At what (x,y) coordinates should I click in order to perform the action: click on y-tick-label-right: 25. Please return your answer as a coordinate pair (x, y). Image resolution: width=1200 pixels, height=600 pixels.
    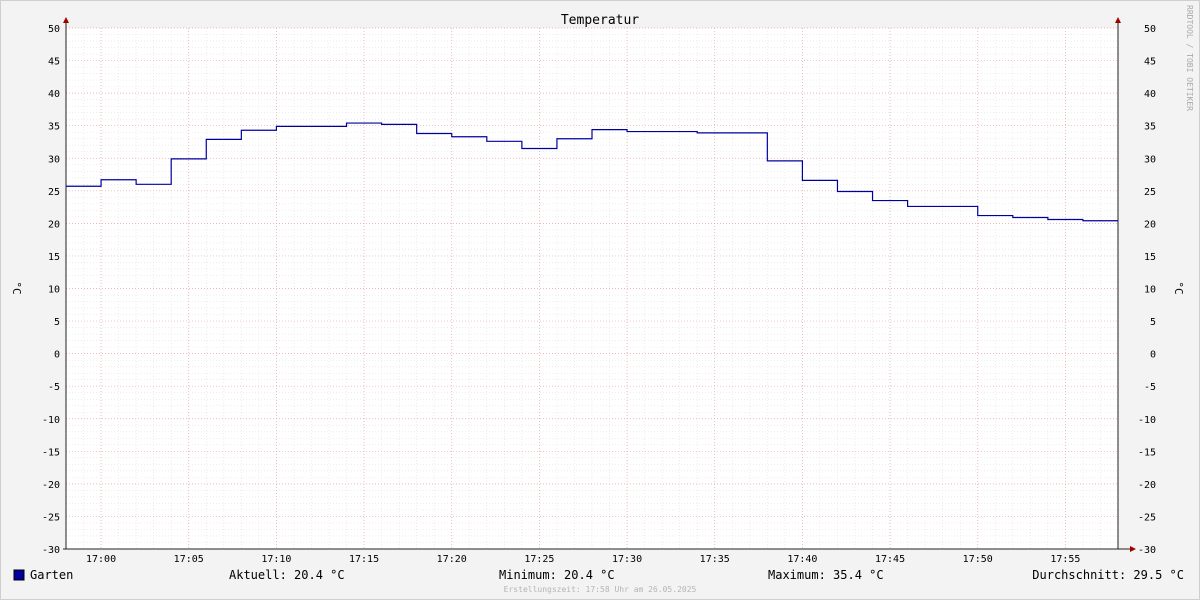
    Looking at the image, I should click on (1150, 192).